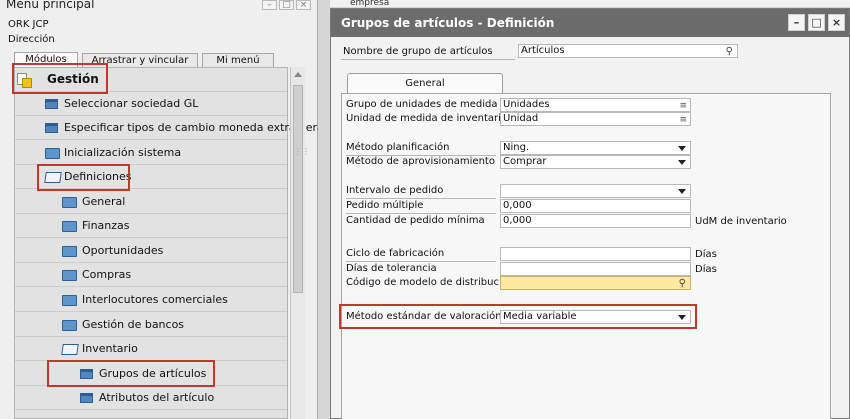 The width and height of the screenshot is (850, 419). Describe the element at coordinates (385, 205) in the screenshot. I see `order-multiple-label: Pedido múltiple` at that location.